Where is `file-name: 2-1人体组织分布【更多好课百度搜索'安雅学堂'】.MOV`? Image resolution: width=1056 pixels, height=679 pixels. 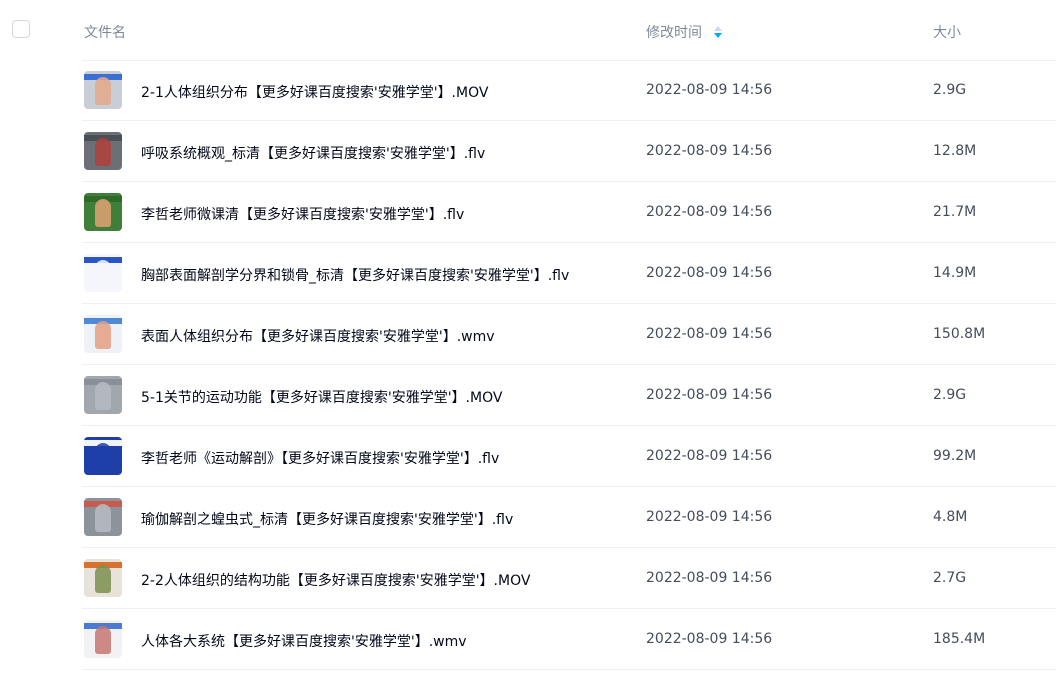
file-name: 2-1人体组织分布【更多好课百度搜索'安雅学堂'】.MOV is located at coordinates (314, 92).